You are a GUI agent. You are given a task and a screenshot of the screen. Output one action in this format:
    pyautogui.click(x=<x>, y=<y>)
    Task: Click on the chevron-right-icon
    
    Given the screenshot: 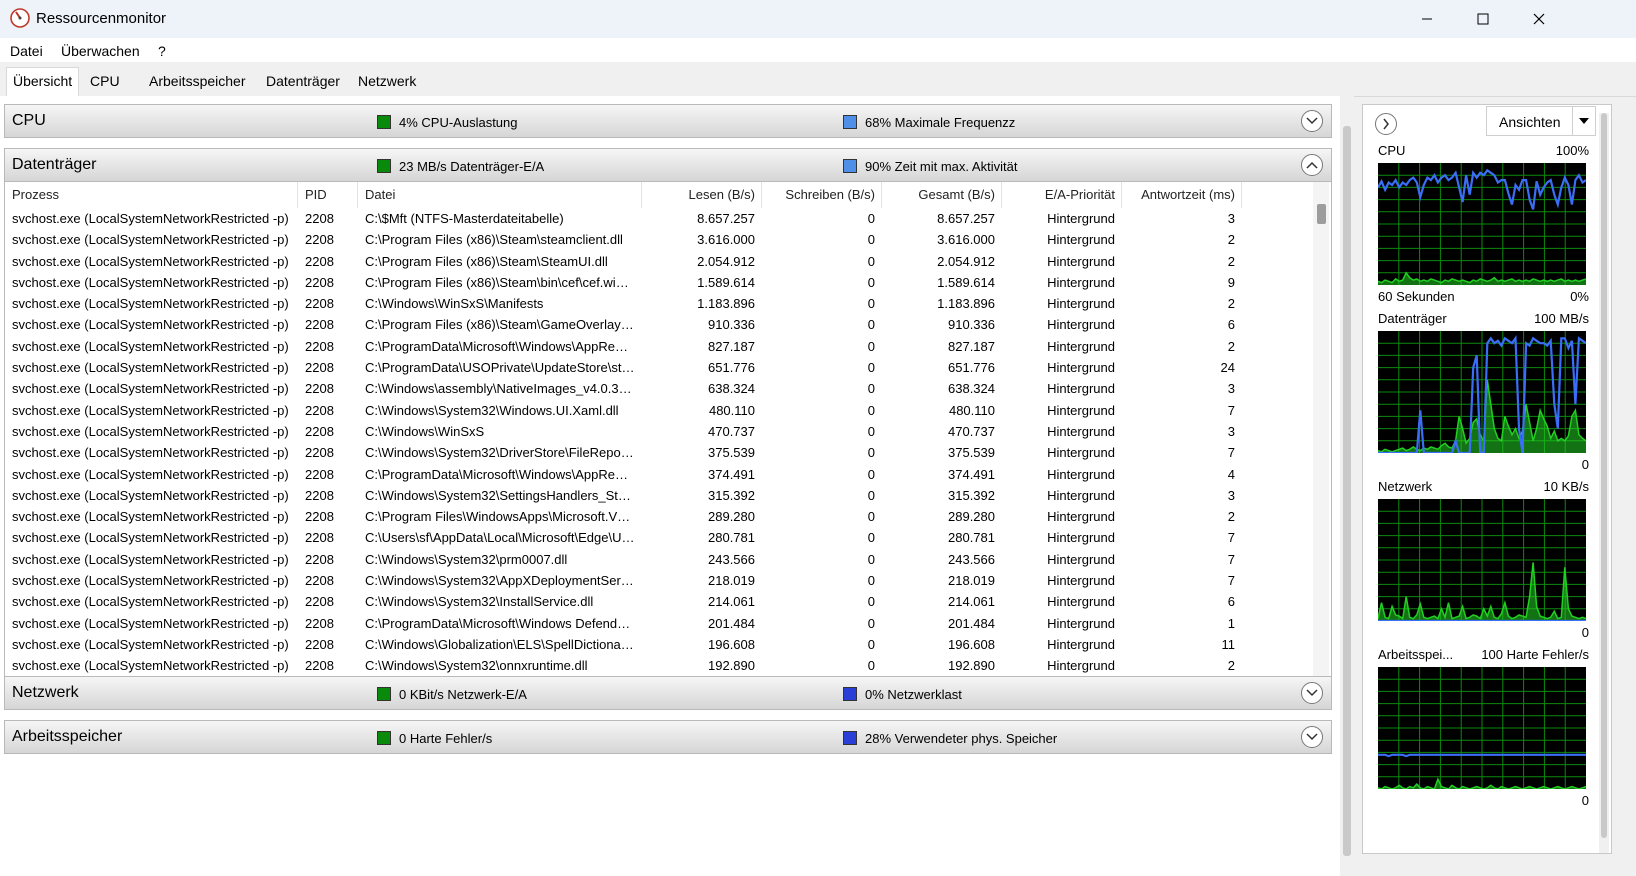 What is the action you would take?
    pyautogui.click(x=1386, y=124)
    